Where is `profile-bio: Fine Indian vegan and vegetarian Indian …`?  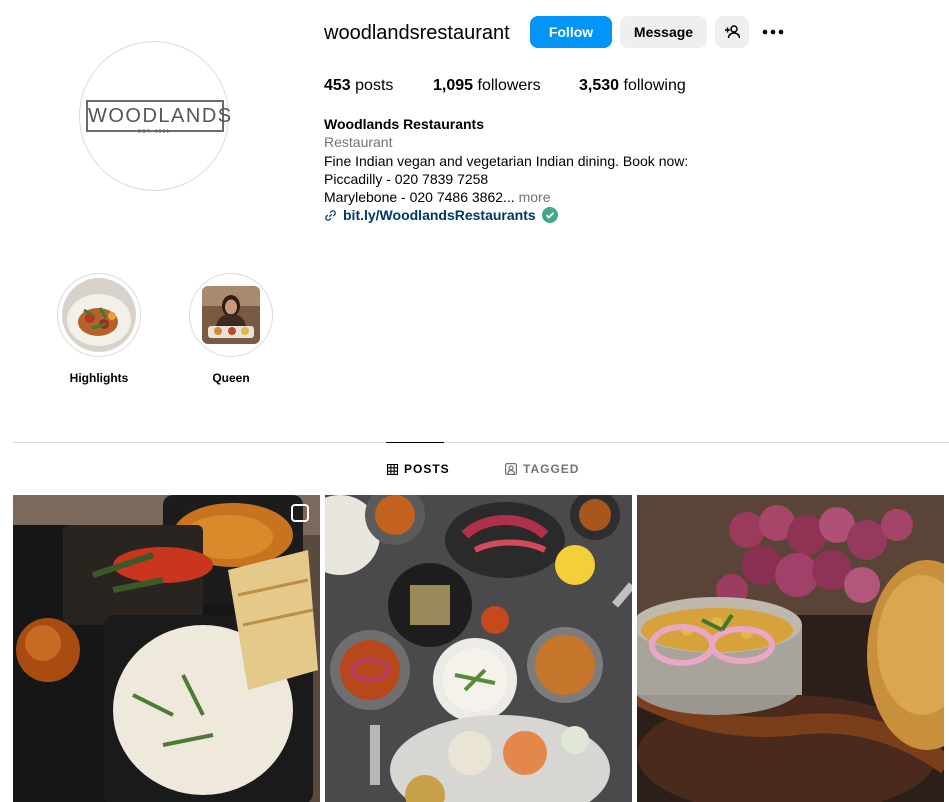
profile-bio: Fine Indian vegan and vegetarian Indian … is located at coordinates (534, 179).